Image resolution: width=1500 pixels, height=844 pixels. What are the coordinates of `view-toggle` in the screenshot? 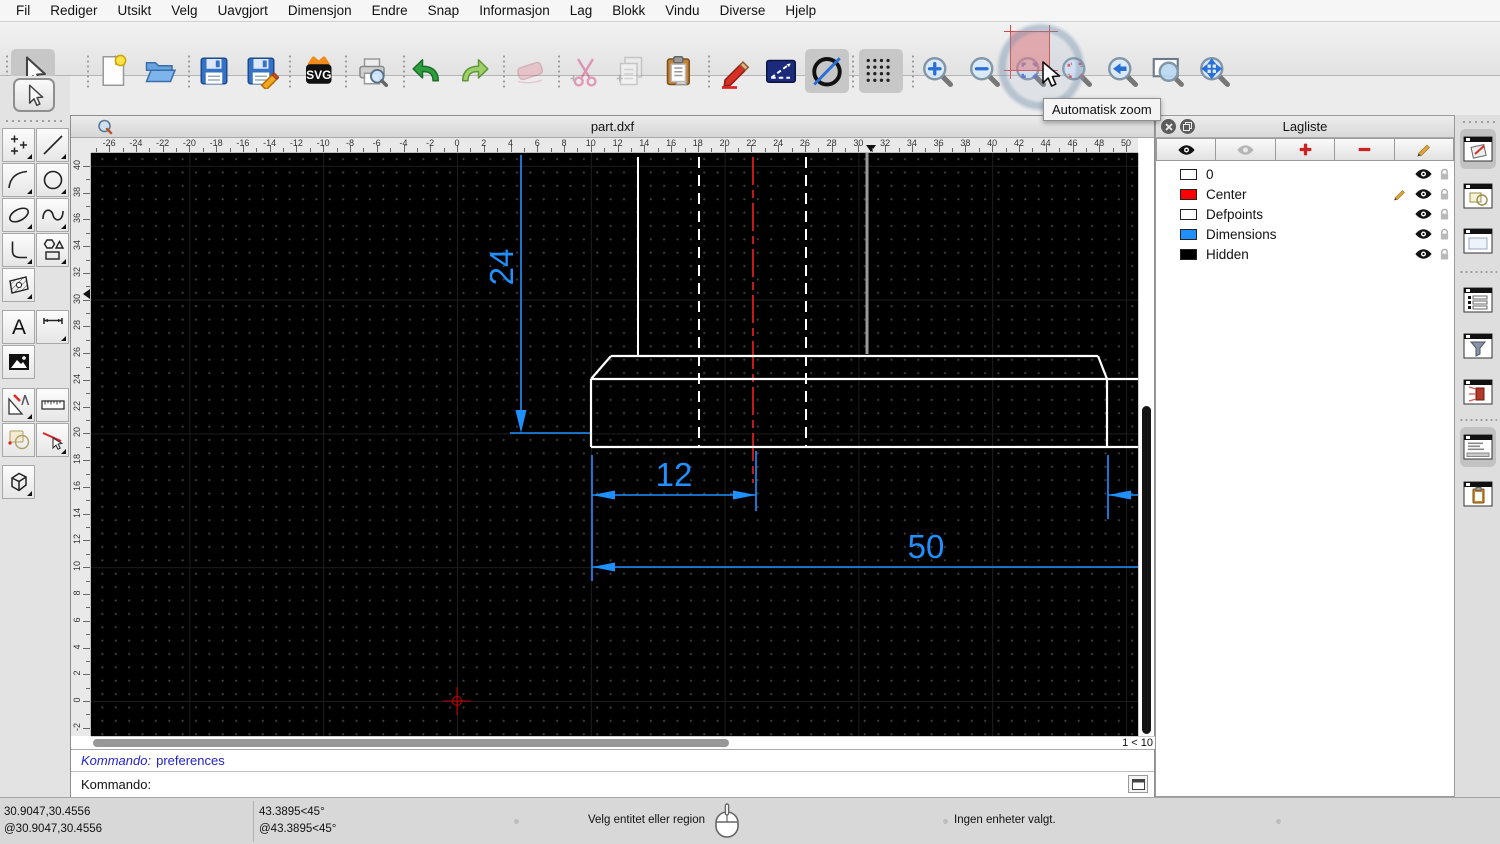 It's located at (1478, 392).